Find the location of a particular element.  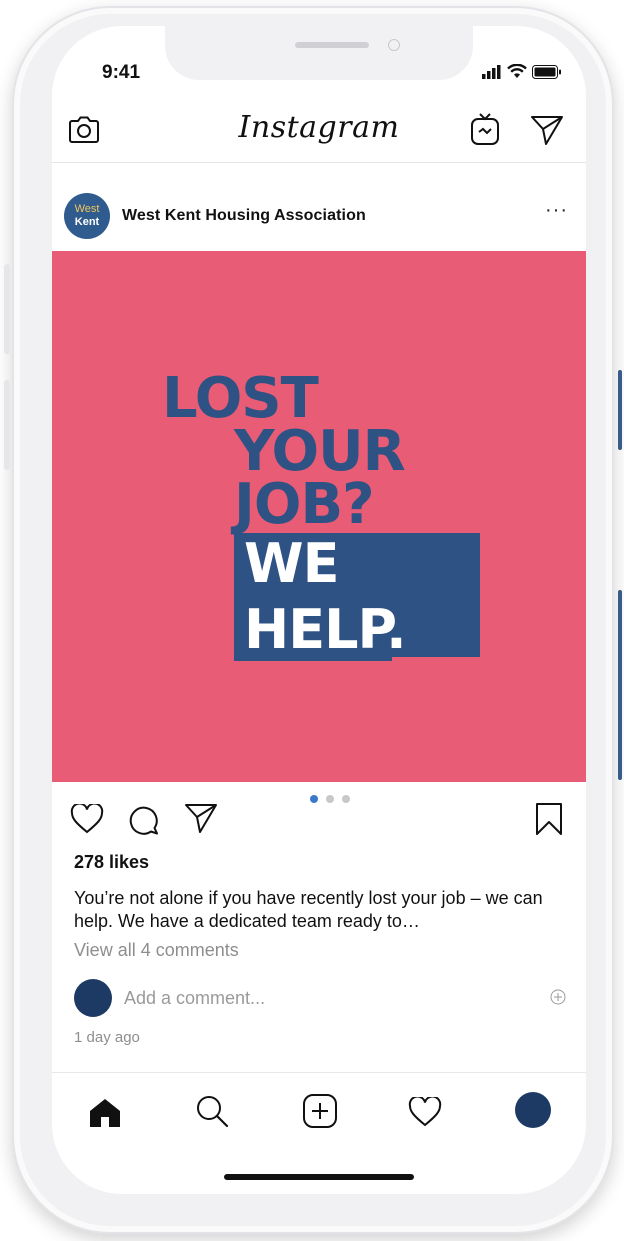

user-avatar is located at coordinates (93, 998).